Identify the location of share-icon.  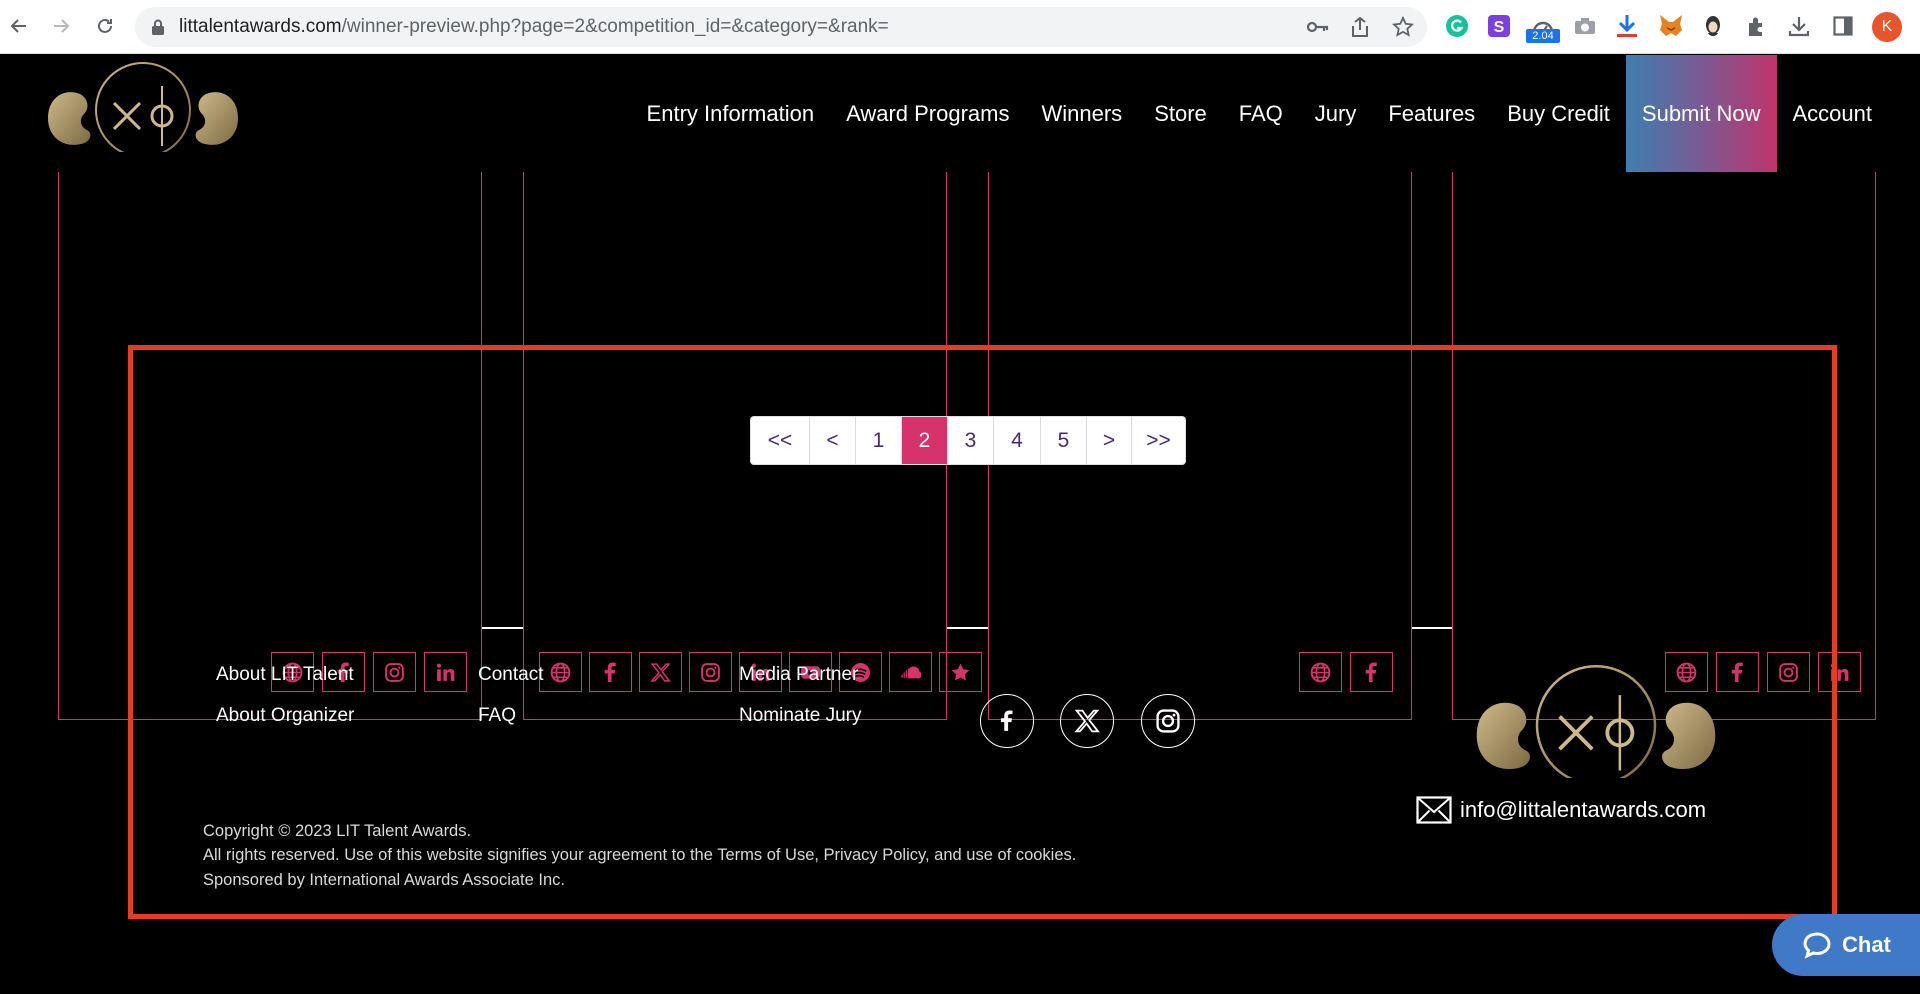
(1360, 27).